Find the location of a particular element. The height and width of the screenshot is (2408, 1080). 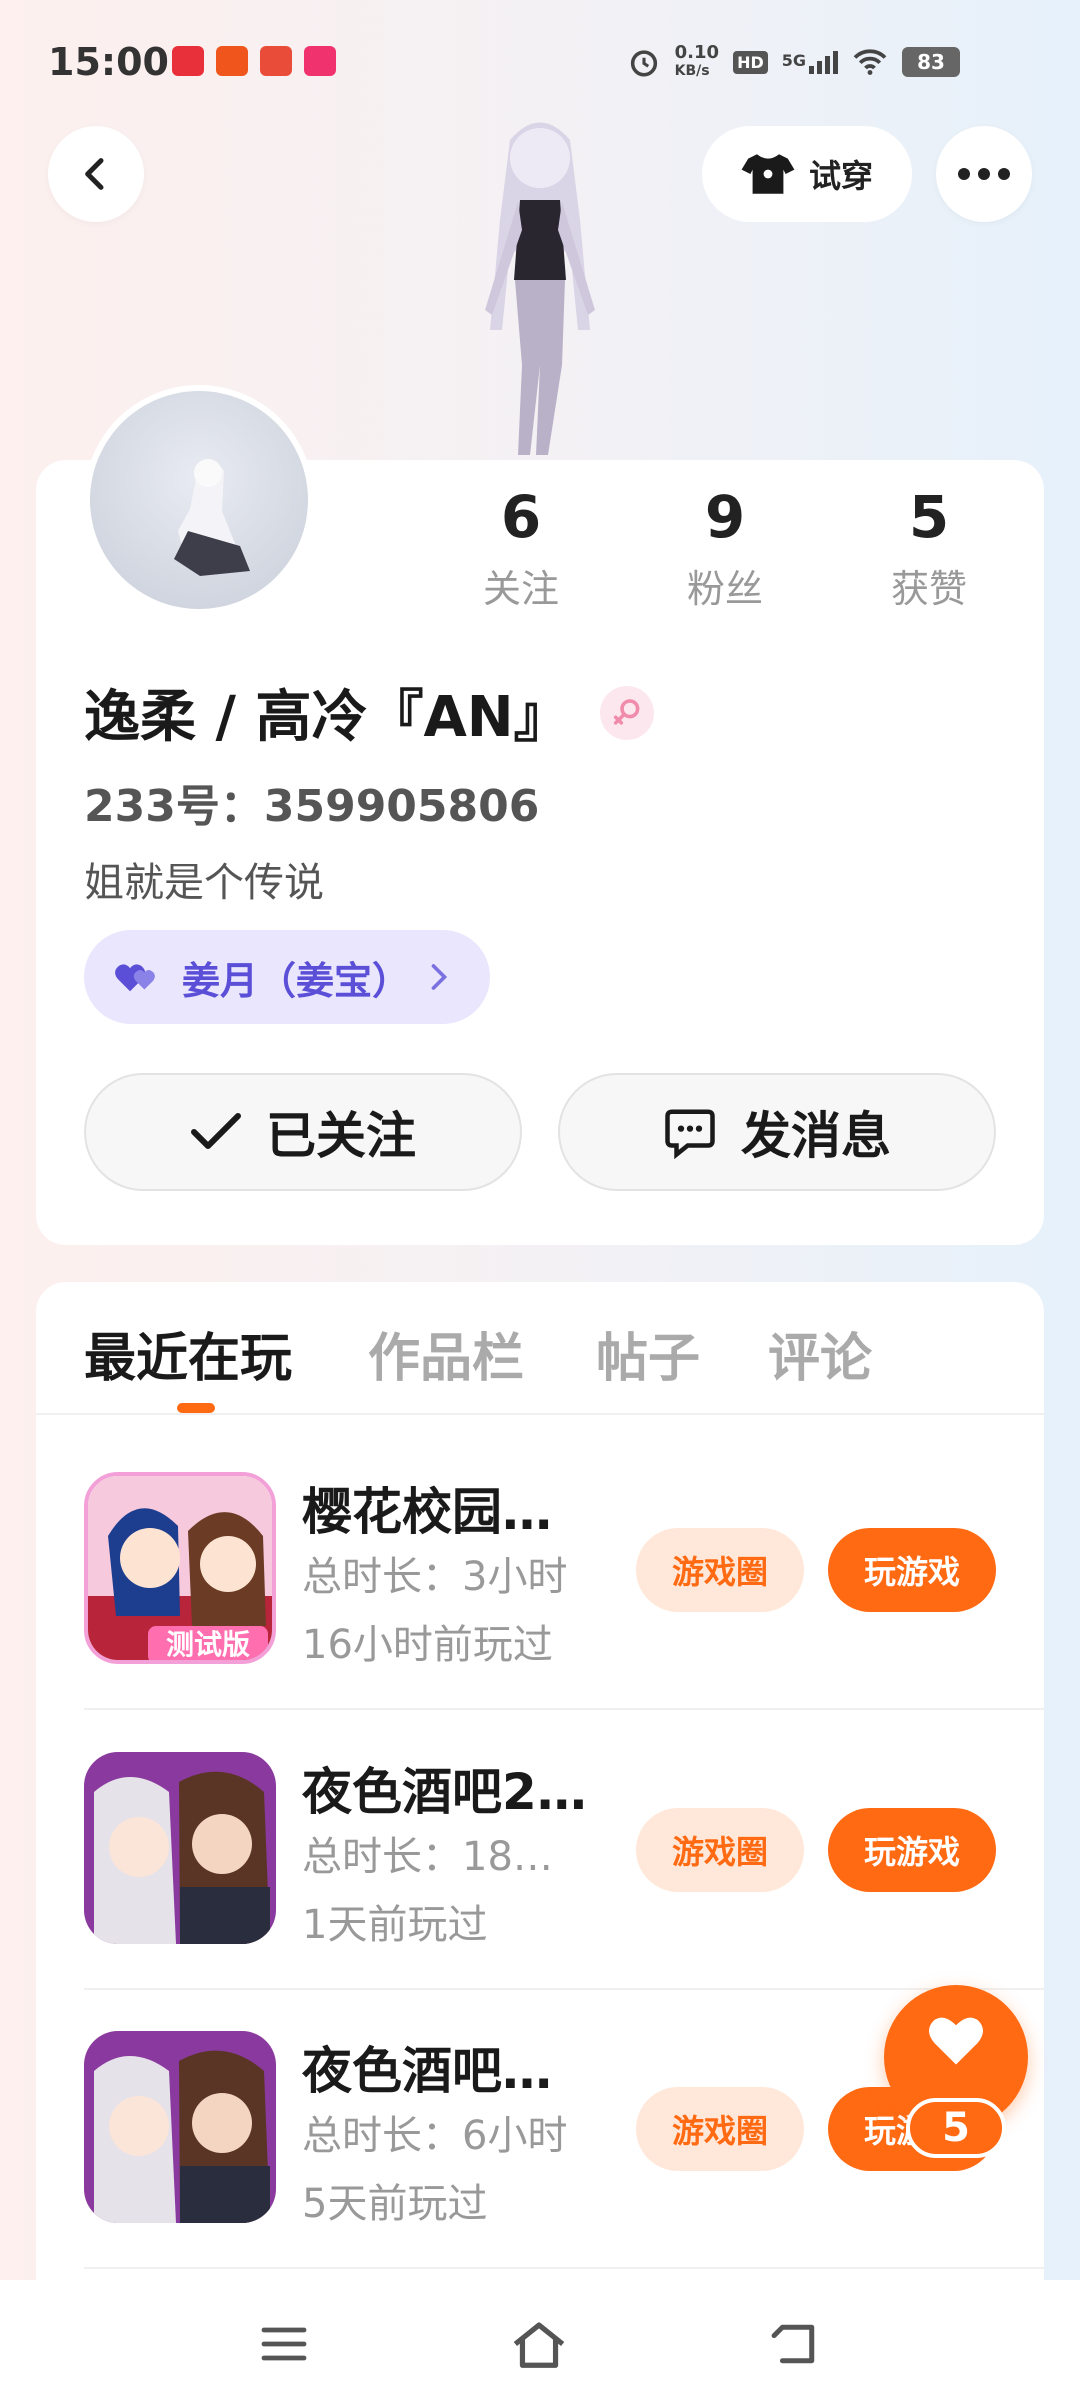

stat-following-label: 关注 is located at coordinates (520, 589).